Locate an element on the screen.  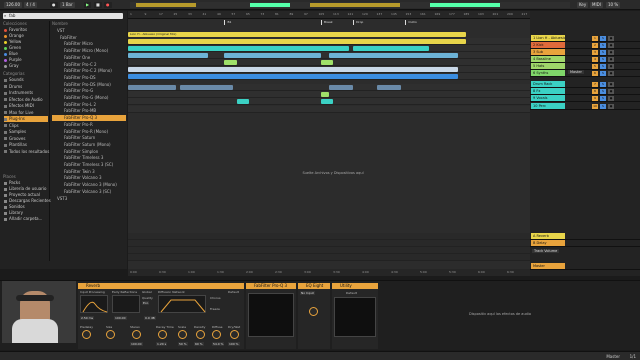
size-knob is located at coordinates (110, 334).